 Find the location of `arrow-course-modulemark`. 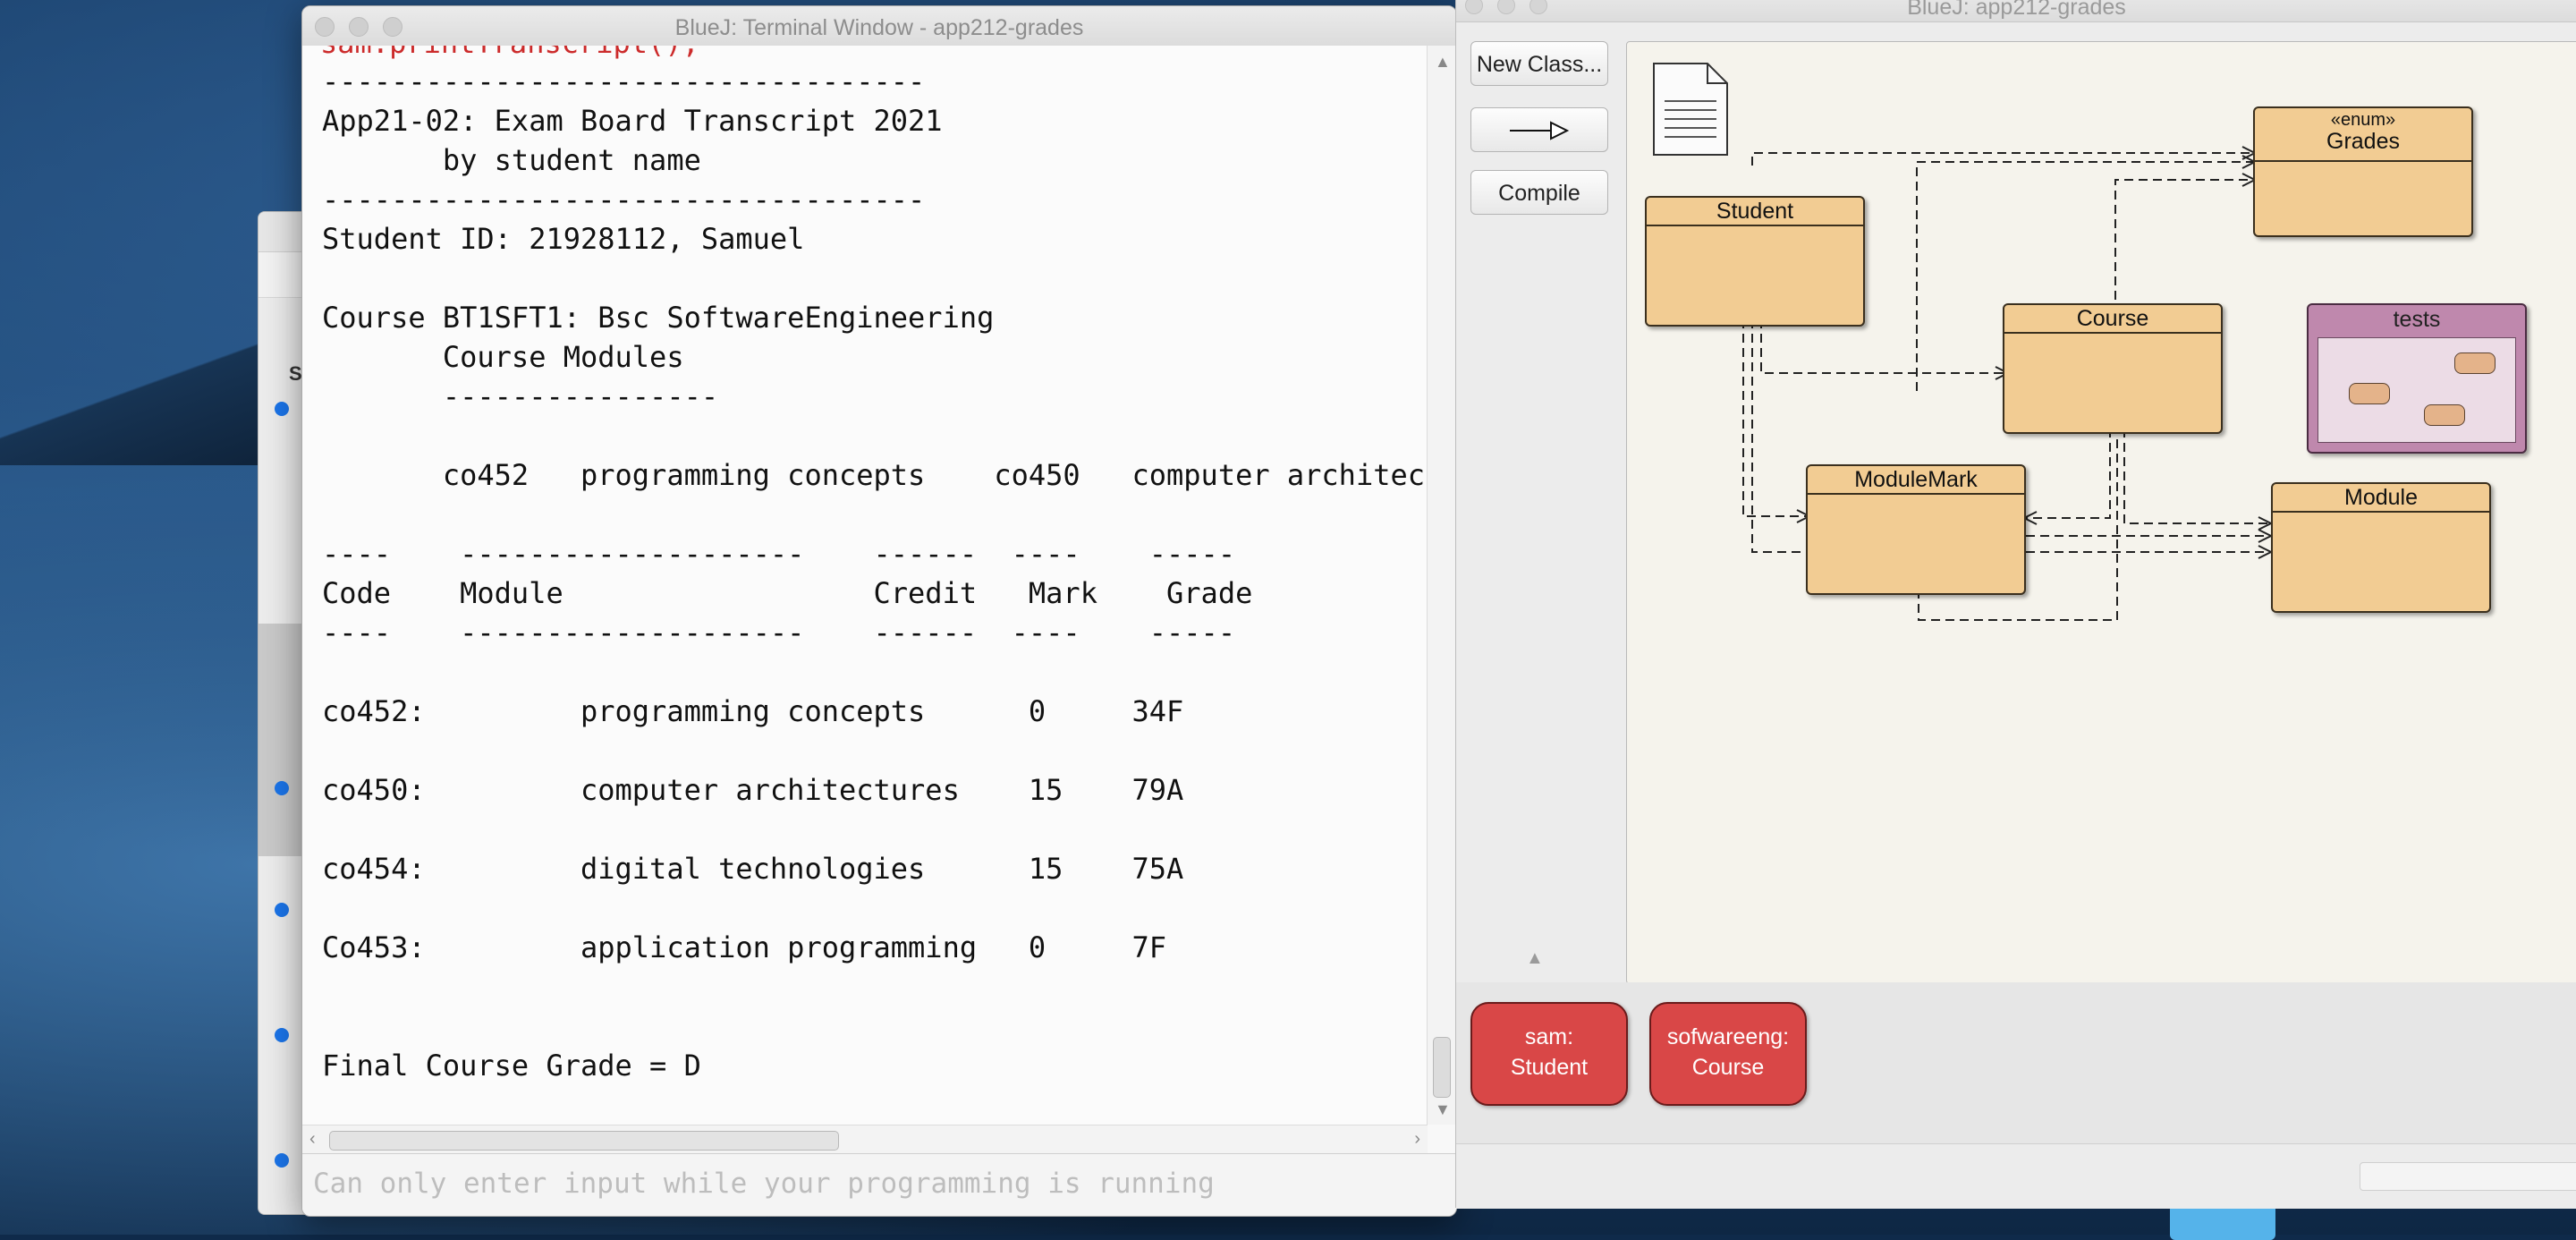

arrow-course-modulemark is located at coordinates (2068, 474).